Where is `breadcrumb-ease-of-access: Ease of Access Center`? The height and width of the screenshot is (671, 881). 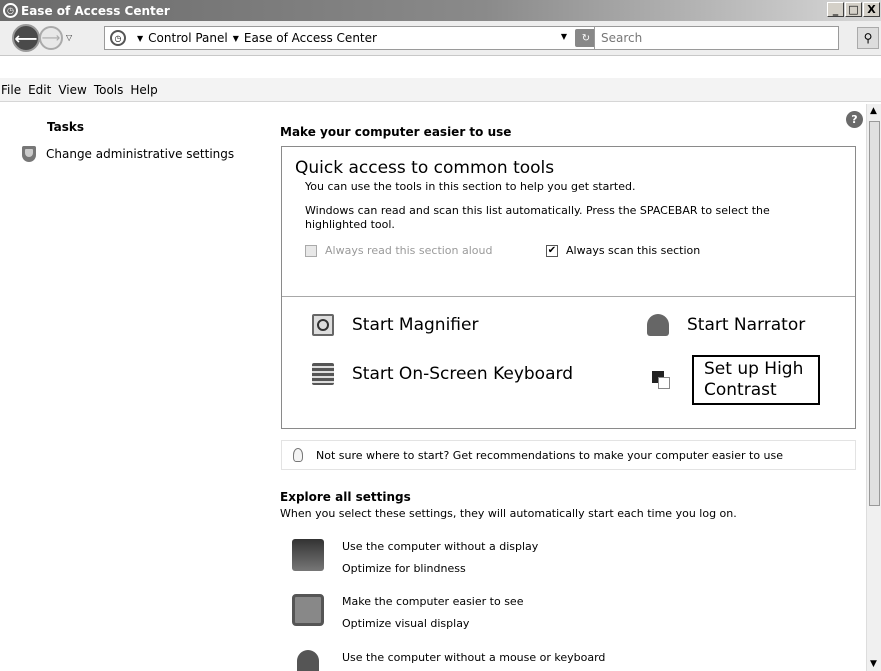 breadcrumb-ease-of-access: Ease of Access Center is located at coordinates (310, 38).